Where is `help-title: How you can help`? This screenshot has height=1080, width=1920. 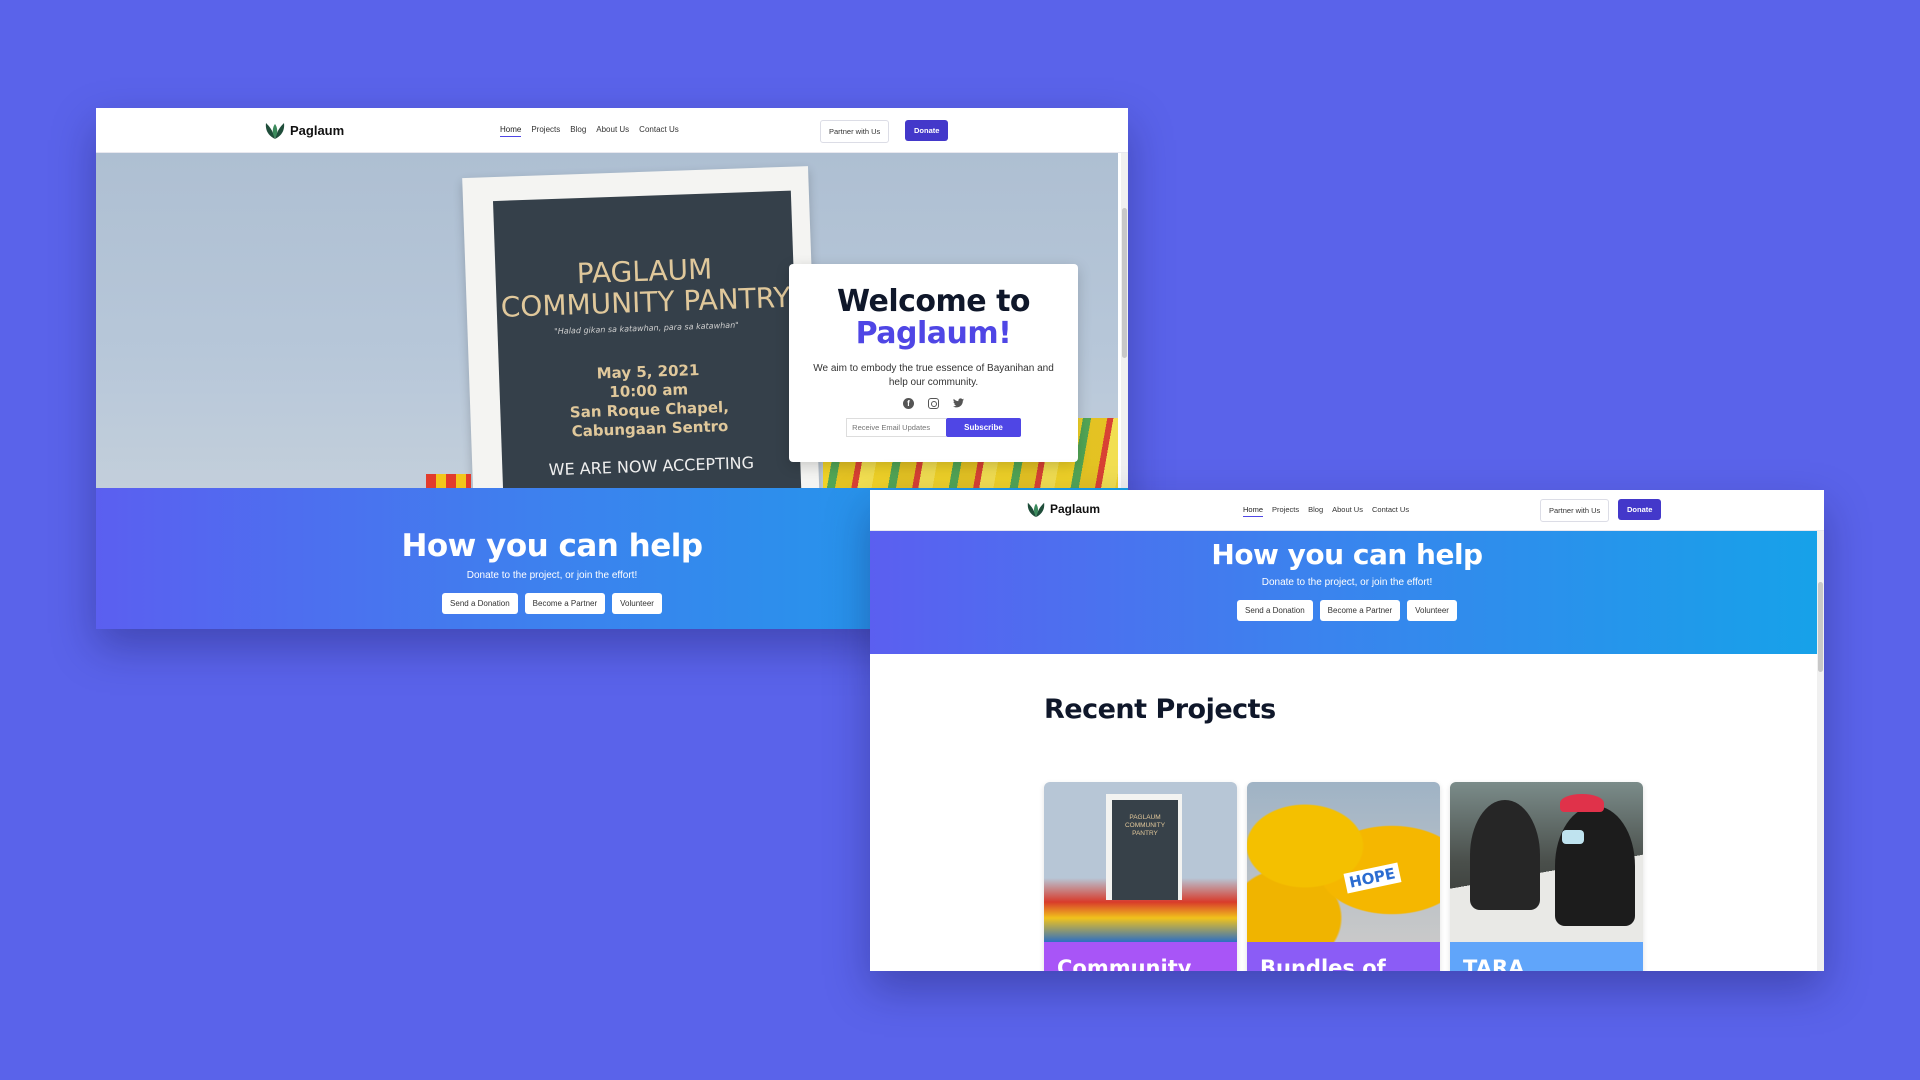
help-title: How you can help is located at coordinates (1347, 554).